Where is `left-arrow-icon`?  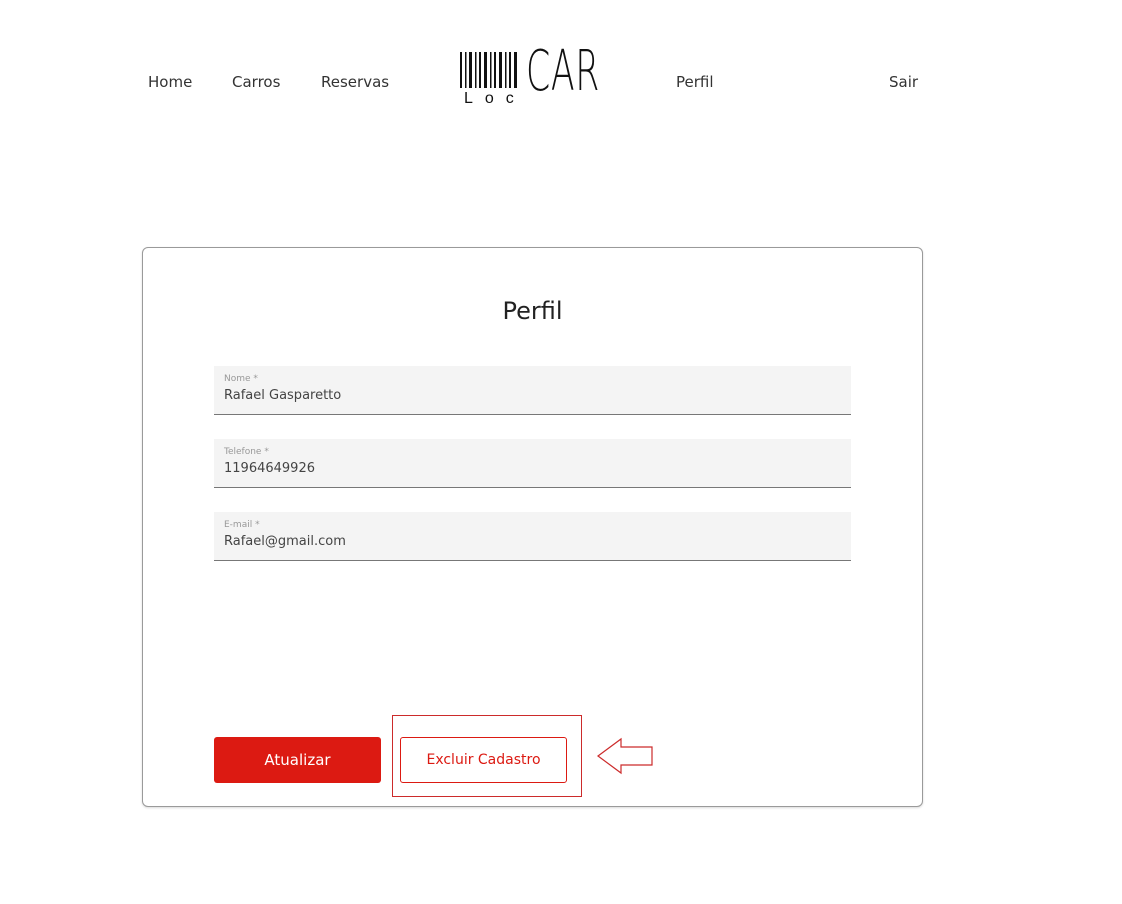
left-arrow-icon is located at coordinates (624, 756).